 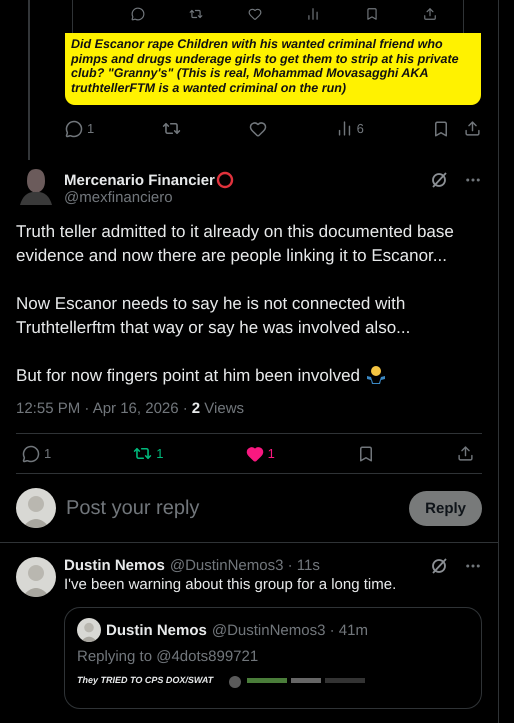 I want to click on views-icon, so click(x=313, y=14).